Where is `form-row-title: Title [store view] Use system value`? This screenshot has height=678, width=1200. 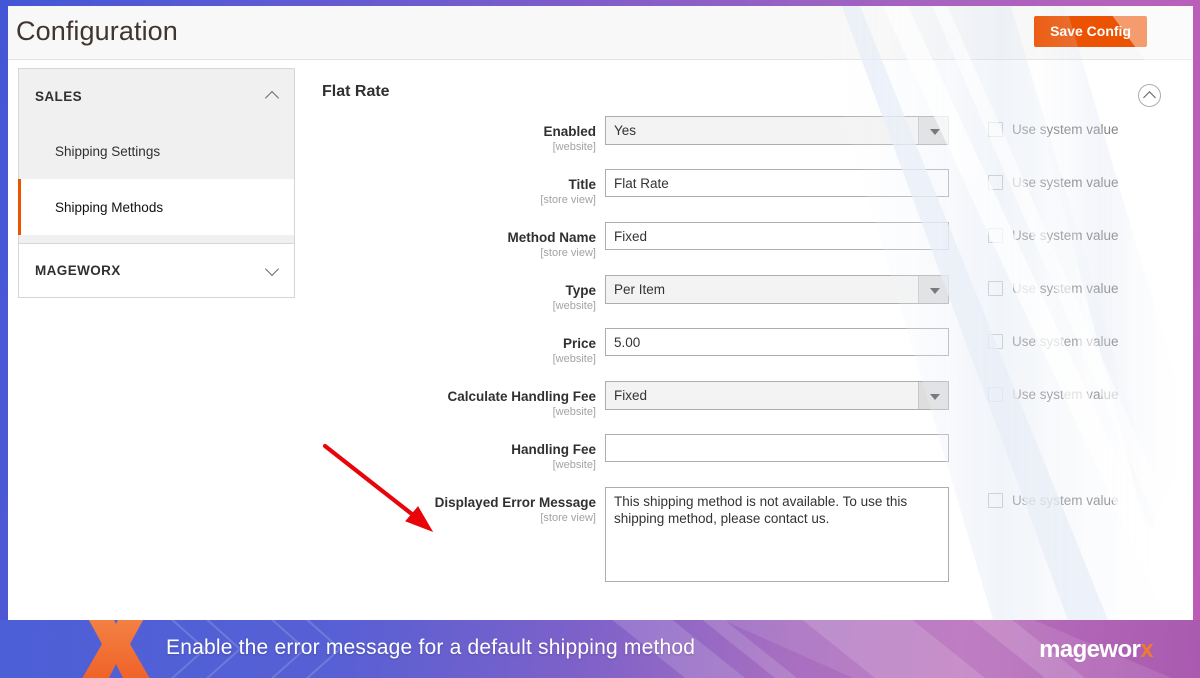
form-row-title: Title [store view] Use system value is located at coordinates (743, 195).